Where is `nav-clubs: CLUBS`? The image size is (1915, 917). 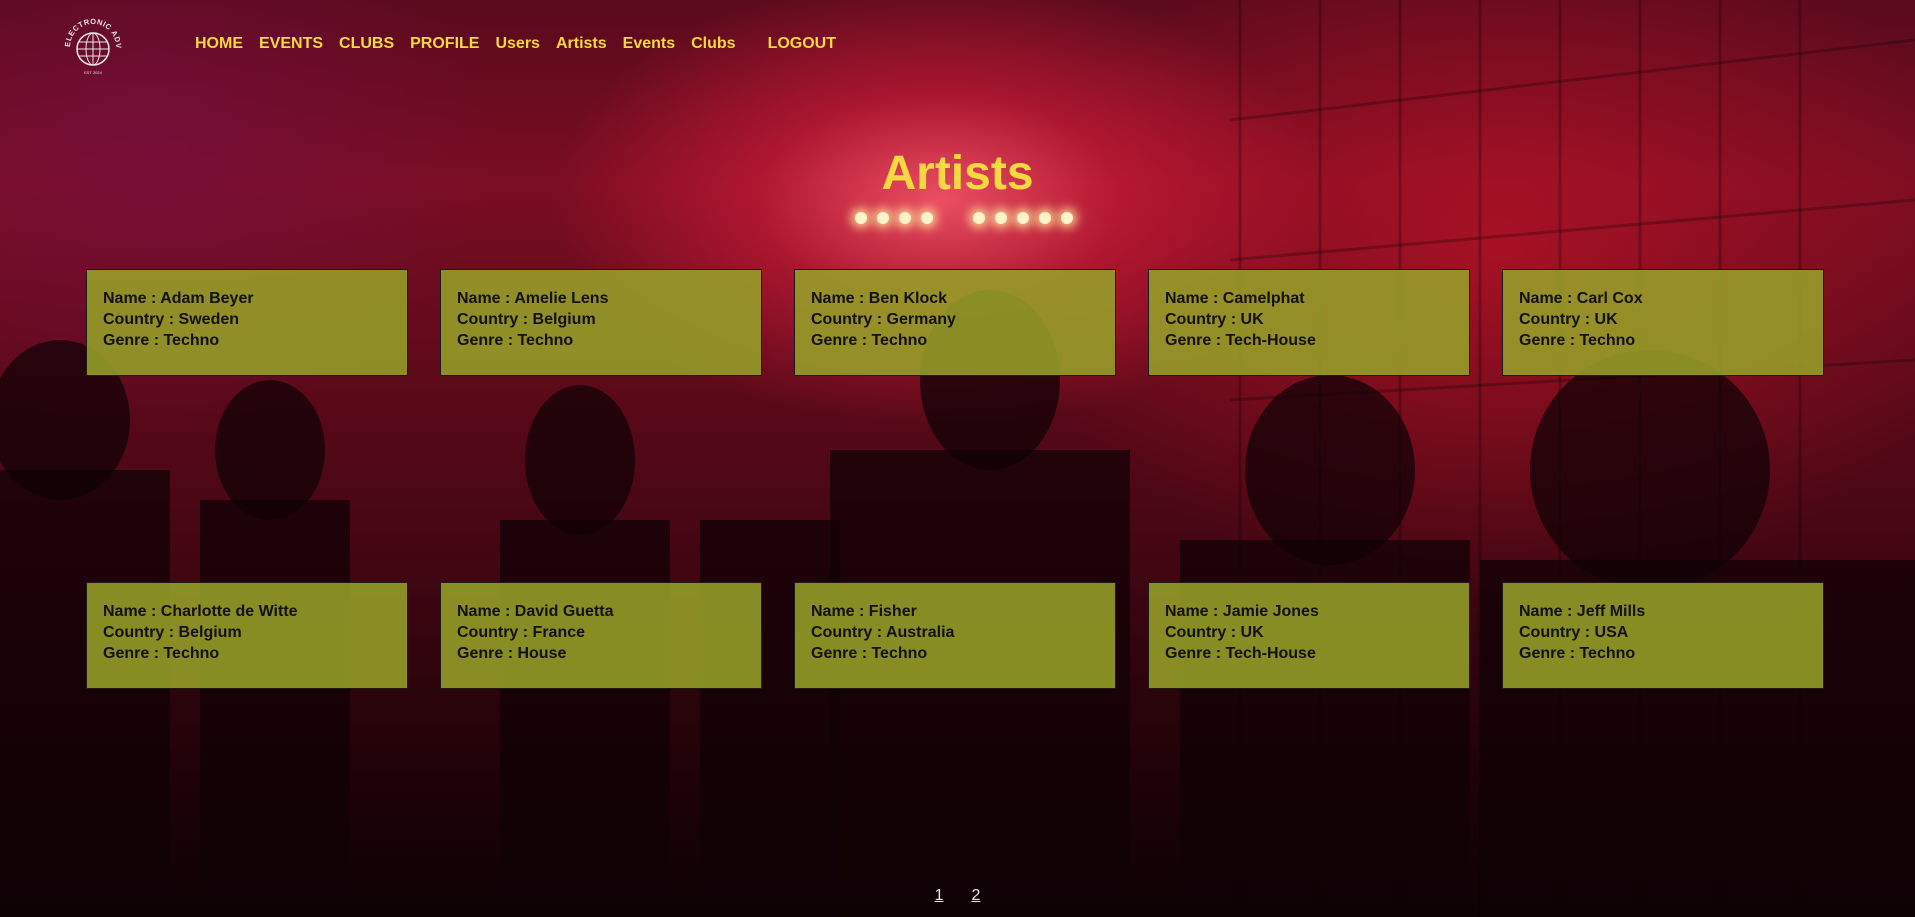
nav-clubs: CLUBS is located at coordinates (366, 44).